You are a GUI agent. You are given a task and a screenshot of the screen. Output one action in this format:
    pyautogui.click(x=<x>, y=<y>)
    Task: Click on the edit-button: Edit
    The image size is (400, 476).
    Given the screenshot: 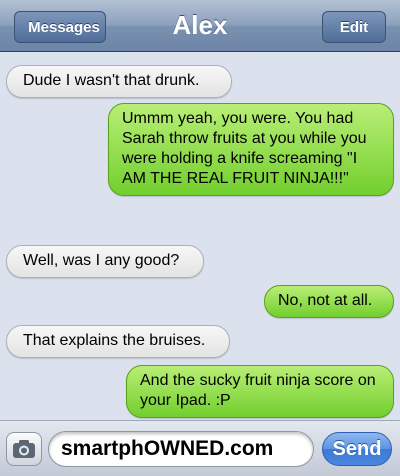 What is the action you would take?
    pyautogui.click(x=354, y=27)
    